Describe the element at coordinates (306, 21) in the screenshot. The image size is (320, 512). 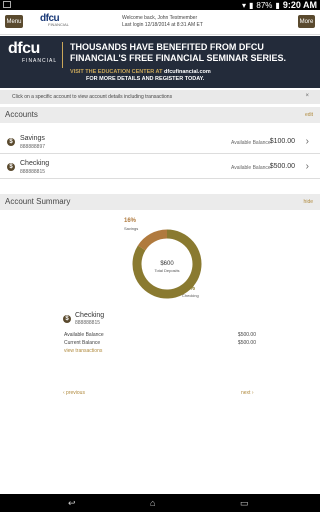
I see `more-button: More` at that location.